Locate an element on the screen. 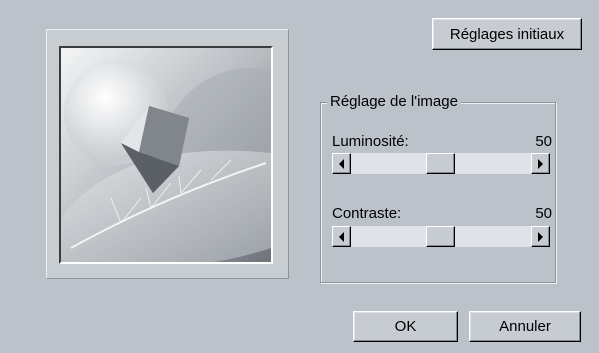 This screenshot has width=599, height=353. brightness-increase-button is located at coordinates (540, 163).